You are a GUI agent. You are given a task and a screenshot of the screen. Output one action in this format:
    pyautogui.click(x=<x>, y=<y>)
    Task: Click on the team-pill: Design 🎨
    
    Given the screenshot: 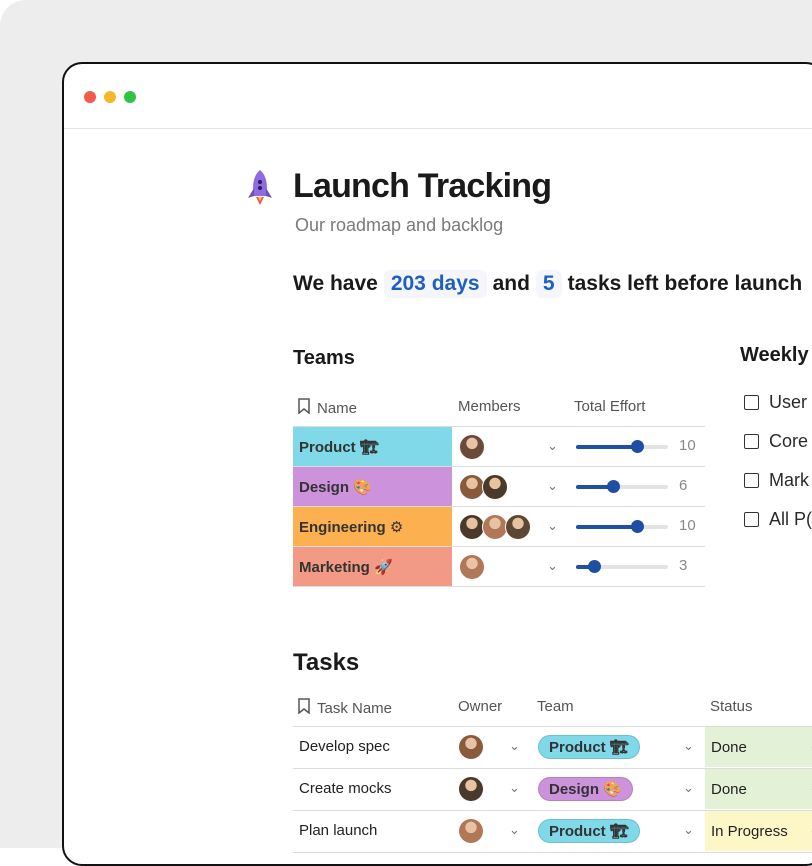 What is the action you would take?
    pyautogui.click(x=585, y=789)
    